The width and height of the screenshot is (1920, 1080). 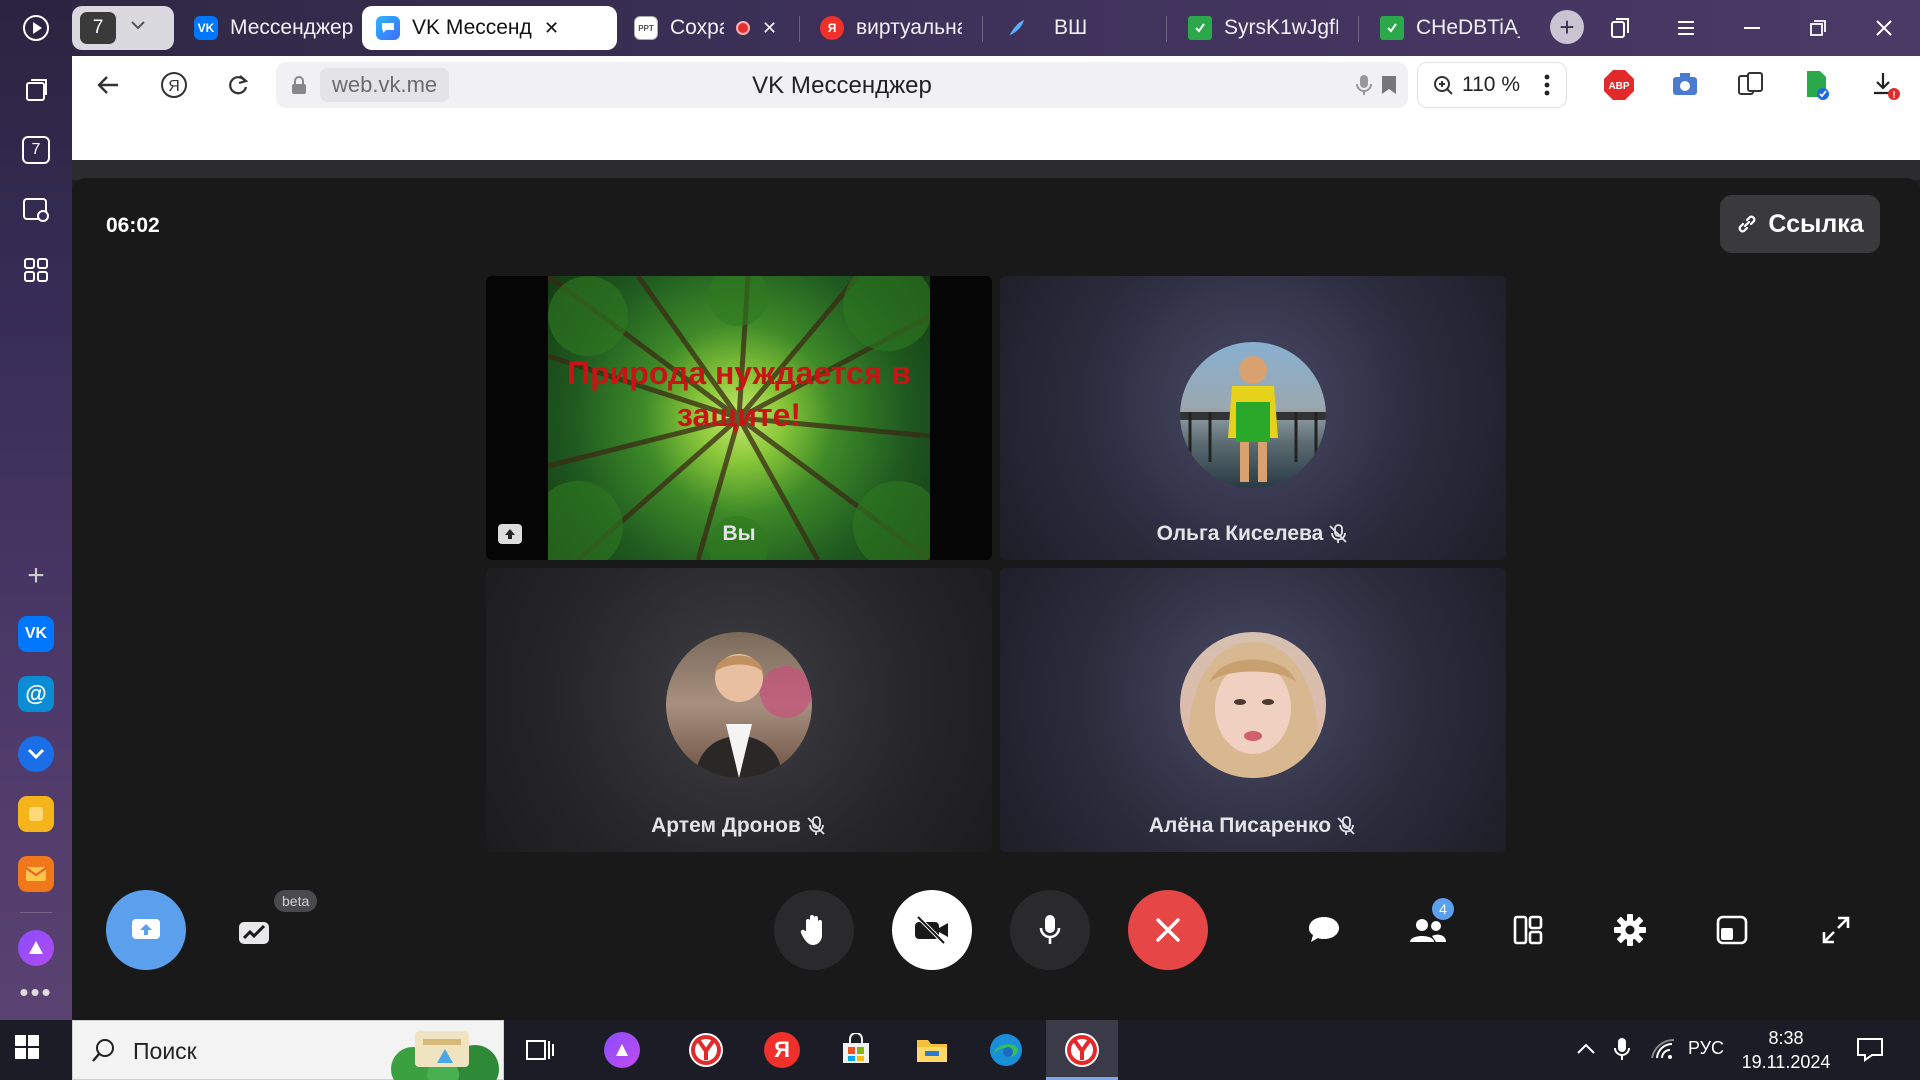 I want to click on vk-icon: VK, so click(x=206, y=28).